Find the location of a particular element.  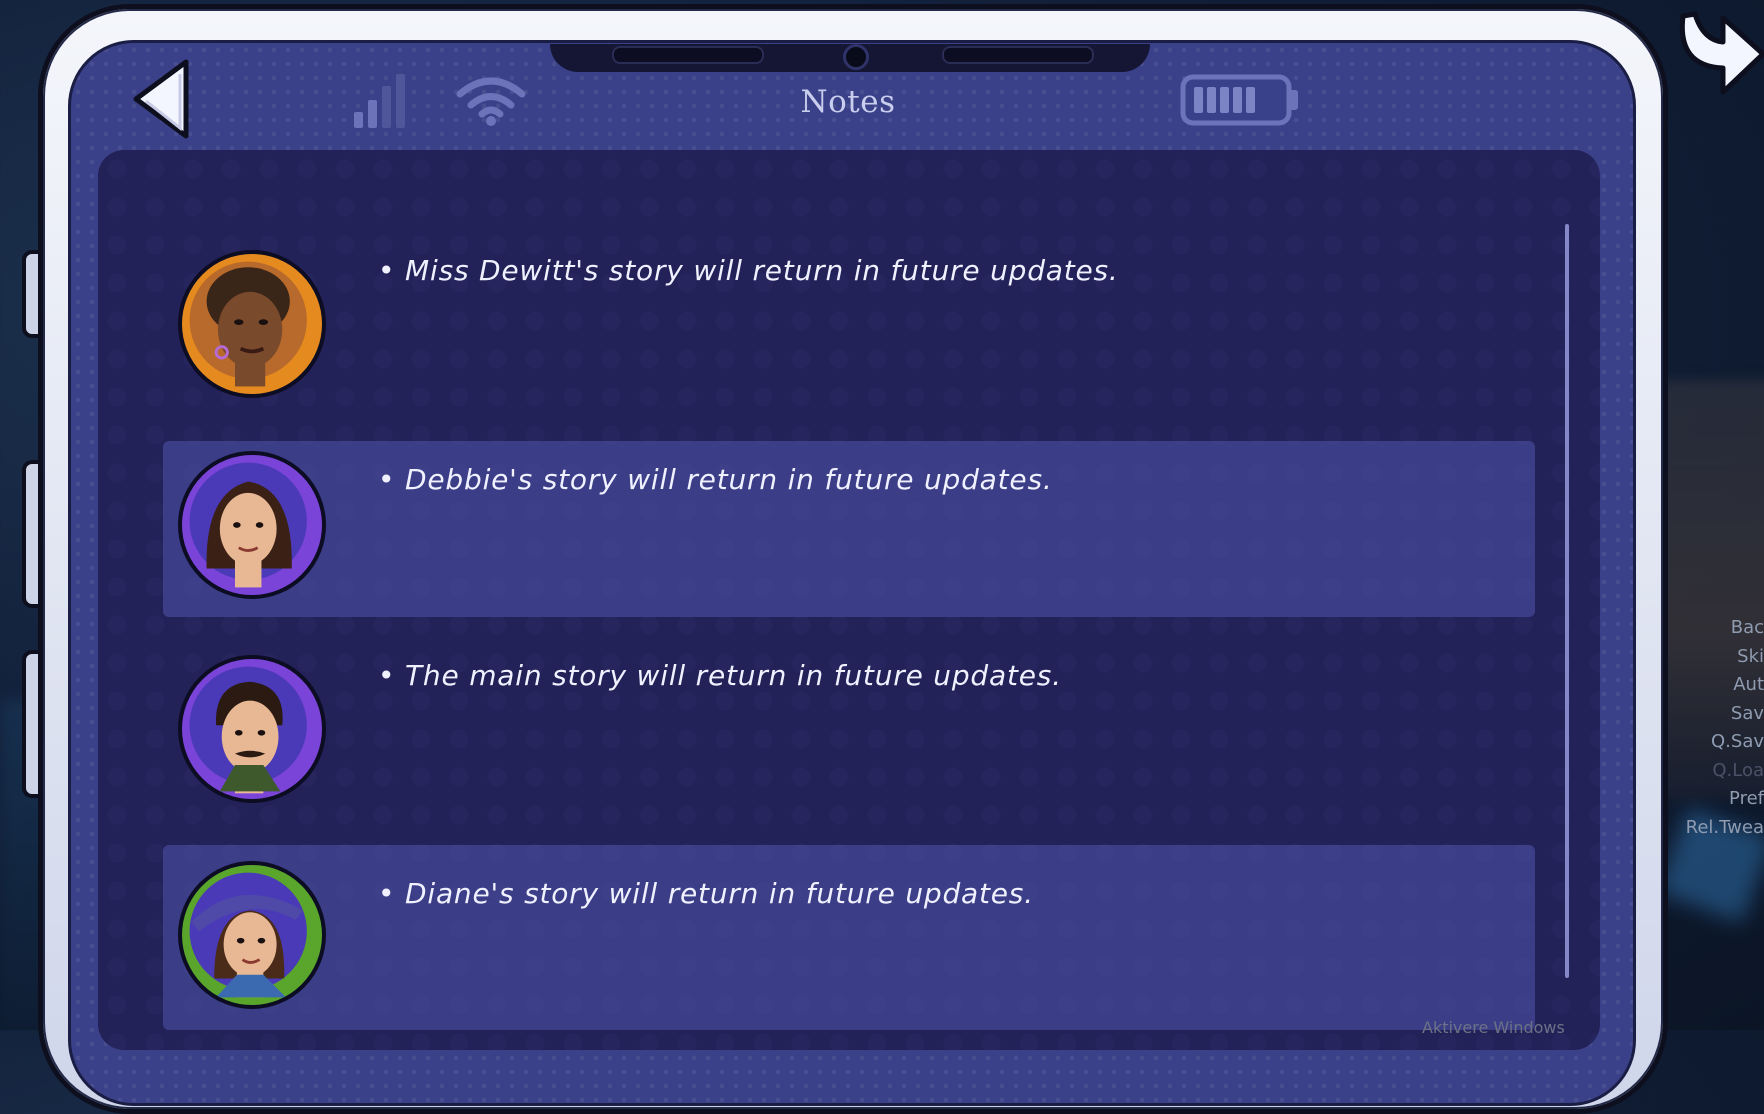

quick-menu-quick-save: Q.Sav is located at coordinates (1709, 742).